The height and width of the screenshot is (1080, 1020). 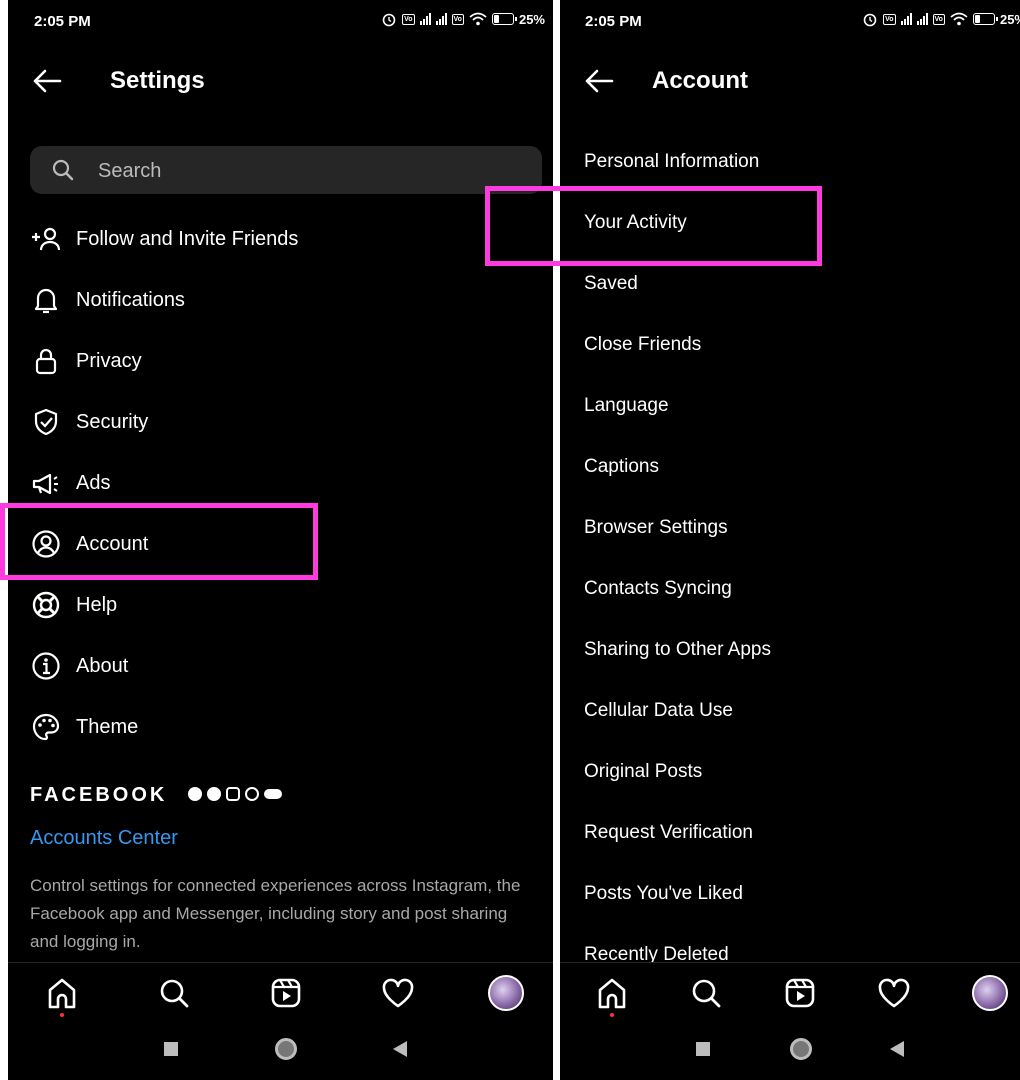 I want to click on account-item-your-activity: Your Activity, so click(x=635, y=223).